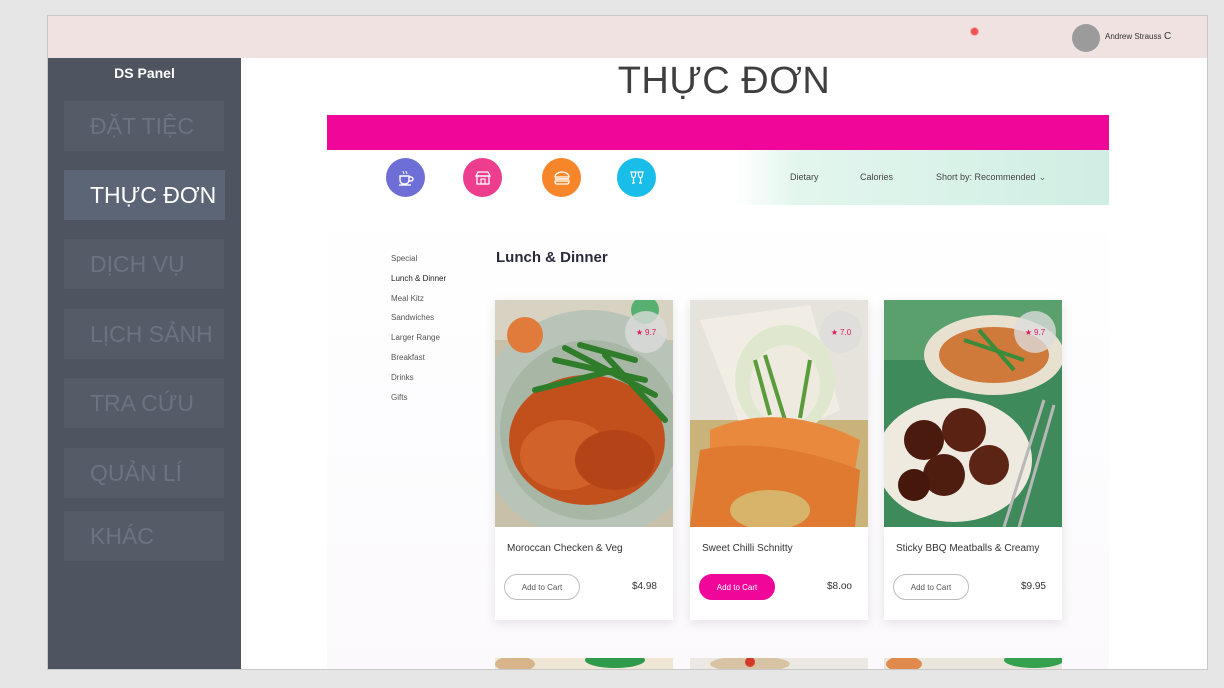 This screenshot has height=688, width=1224. What do you see at coordinates (144, 73) in the screenshot?
I see `panel-title: DS Panel` at bounding box center [144, 73].